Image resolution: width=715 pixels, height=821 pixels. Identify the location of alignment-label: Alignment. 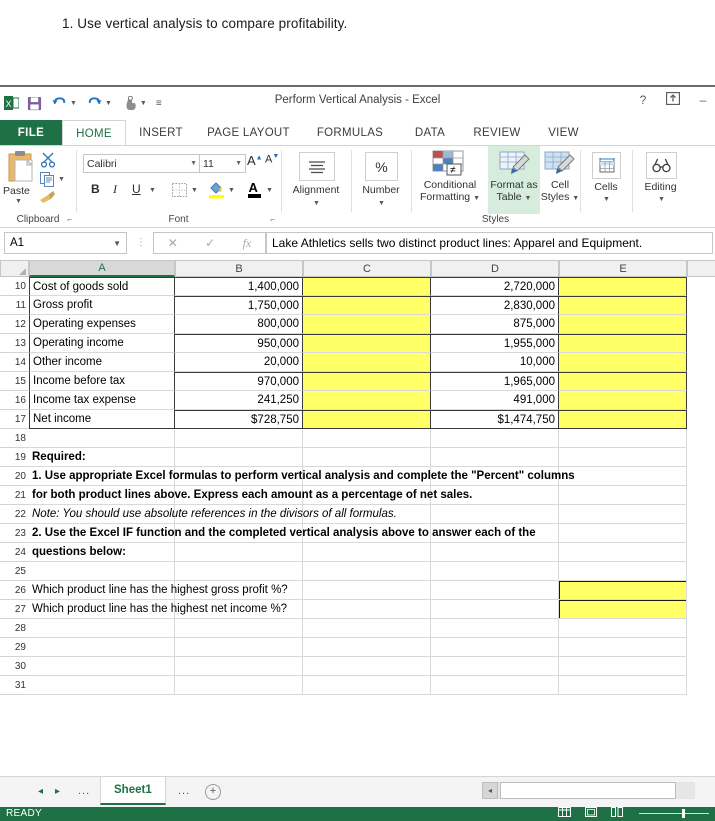
(316, 190).